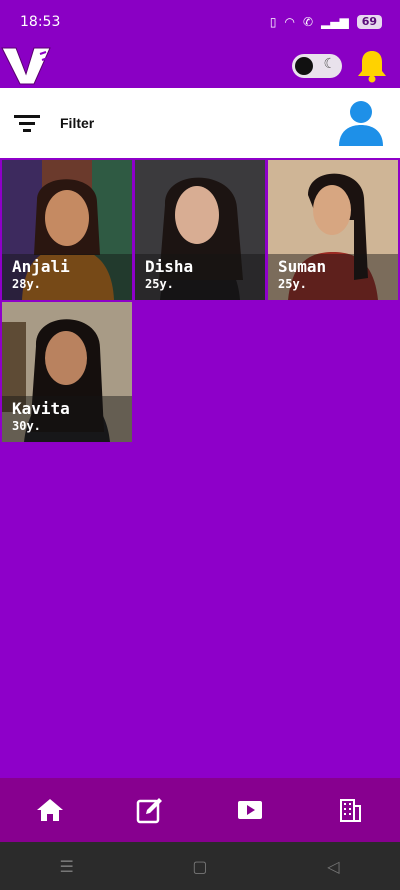 This screenshot has height=890, width=400. What do you see at coordinates (302, 266) in the screenshot?
I see `profile-name: Suman` at bounding box center [302, 266].